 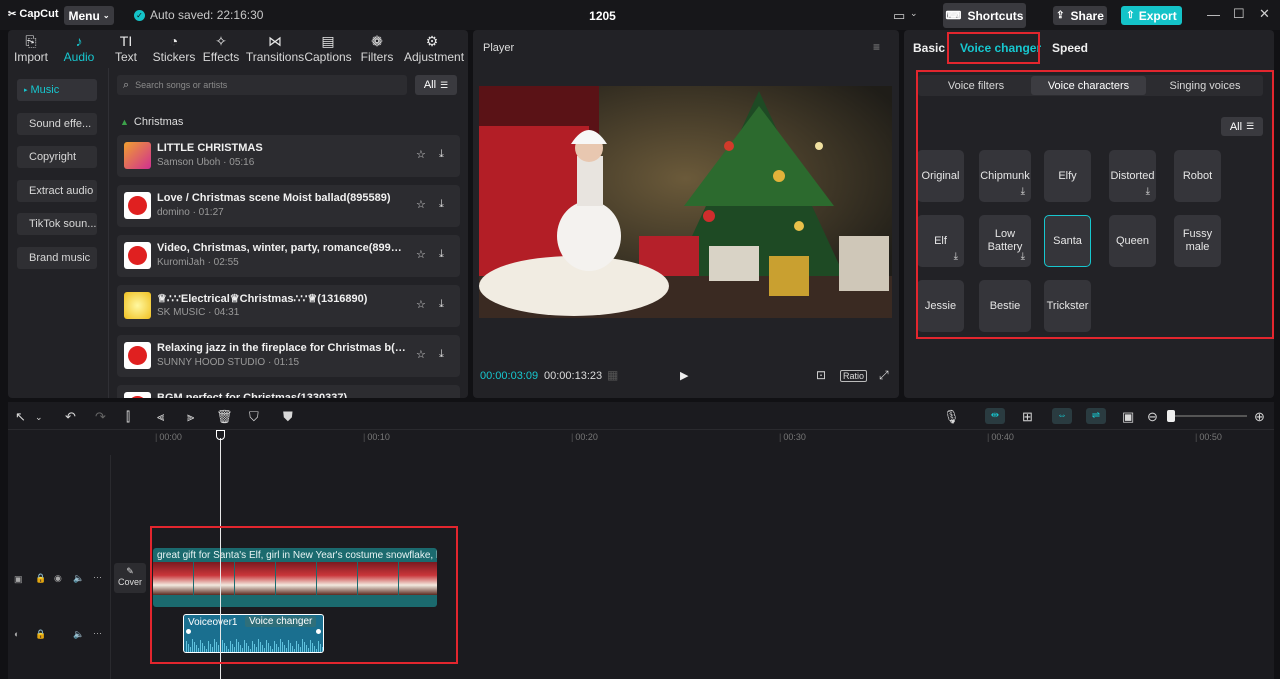 I want to click on delete-icon: 🗑, so click(x=224, y=417).